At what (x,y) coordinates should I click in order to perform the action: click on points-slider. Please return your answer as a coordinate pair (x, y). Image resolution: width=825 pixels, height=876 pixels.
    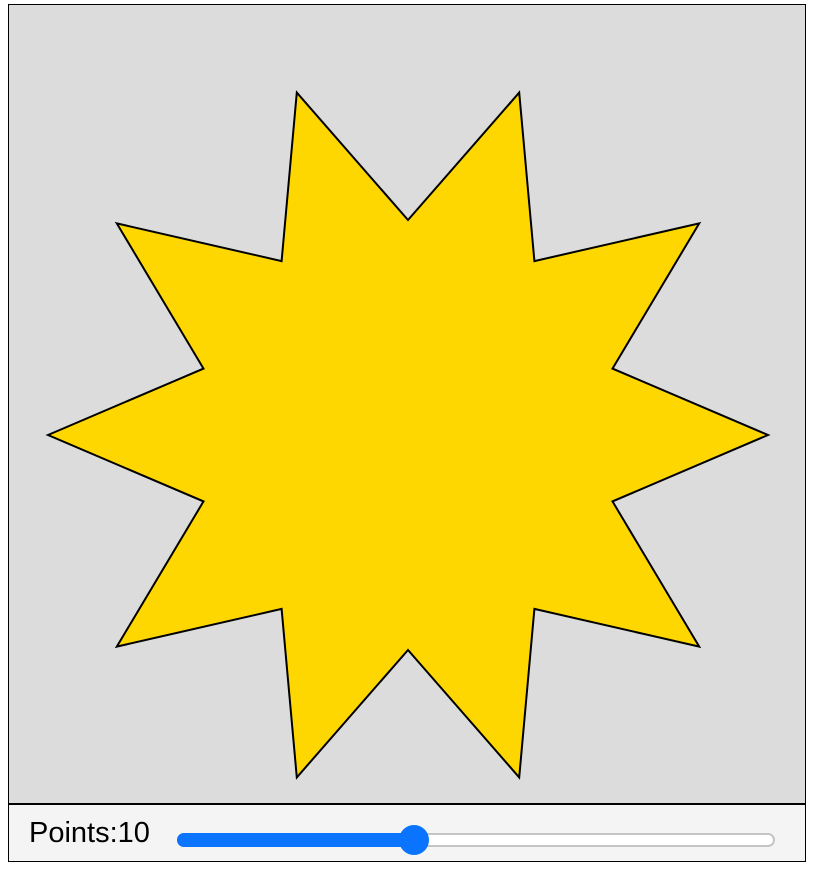
    Looking at the image, I should click on (476, 840).